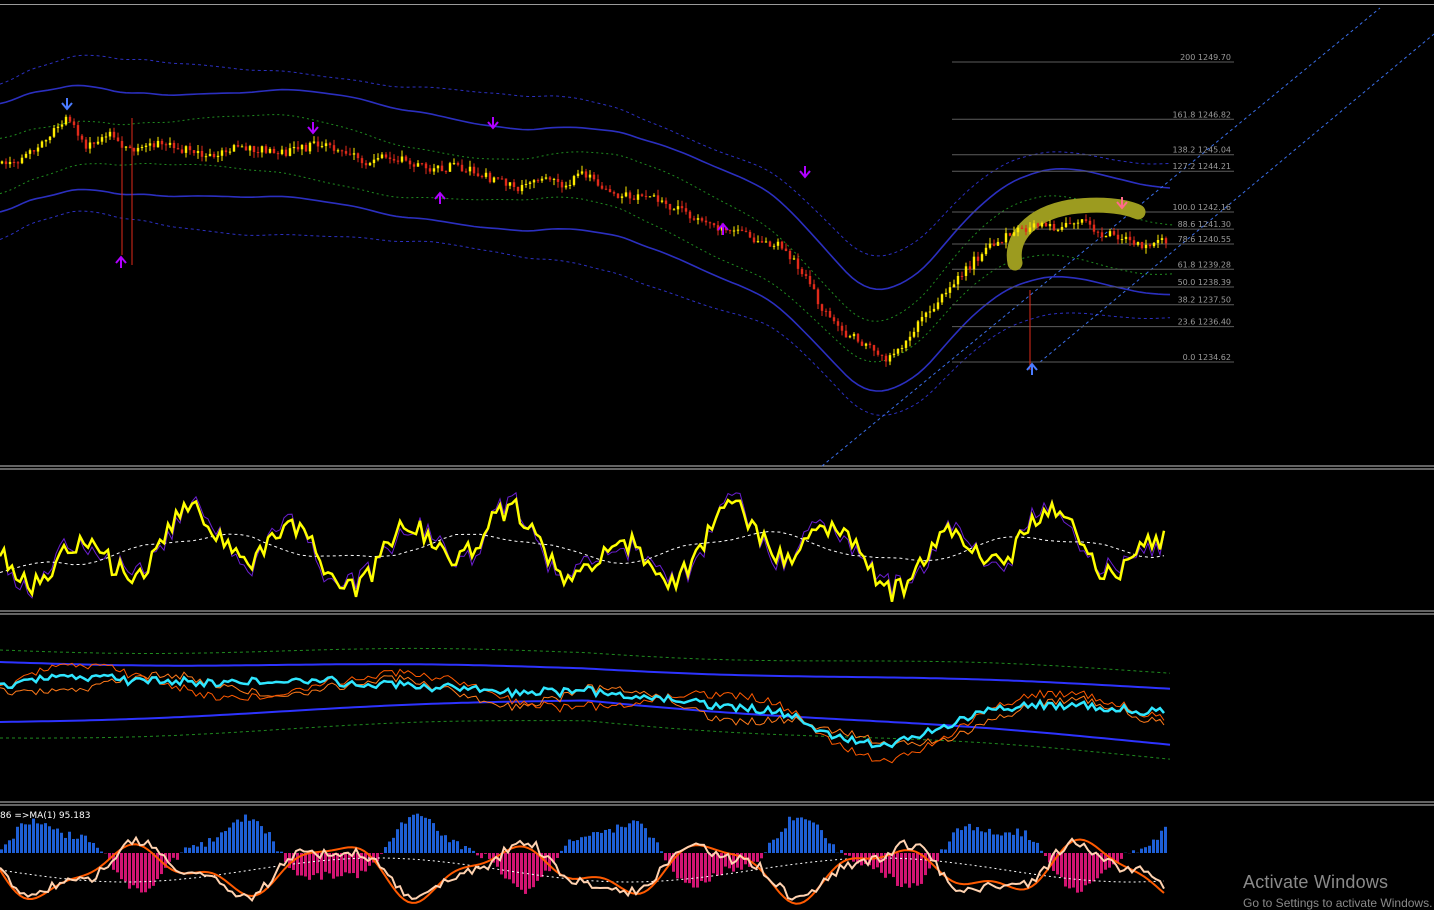 The width and height of the screenshot is (1434, 910). I want to click on fib-label-88.6: 88.6 1241.30, so click(1204, 224).